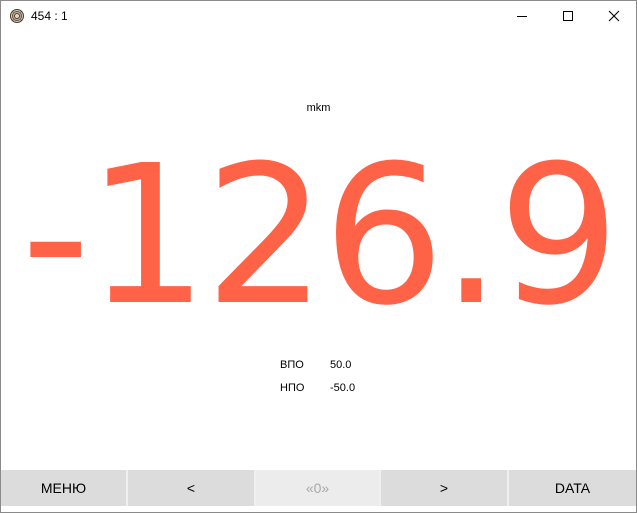  Describe the element at coordinates (572, 488) in the screenshot. I see `data-button: DATA` at that location.